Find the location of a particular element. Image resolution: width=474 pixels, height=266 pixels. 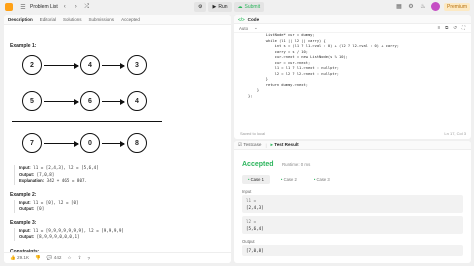

problem-list-nav: ☰ Problem List ‹ › ⤮ is located at coordinates (55, 7).